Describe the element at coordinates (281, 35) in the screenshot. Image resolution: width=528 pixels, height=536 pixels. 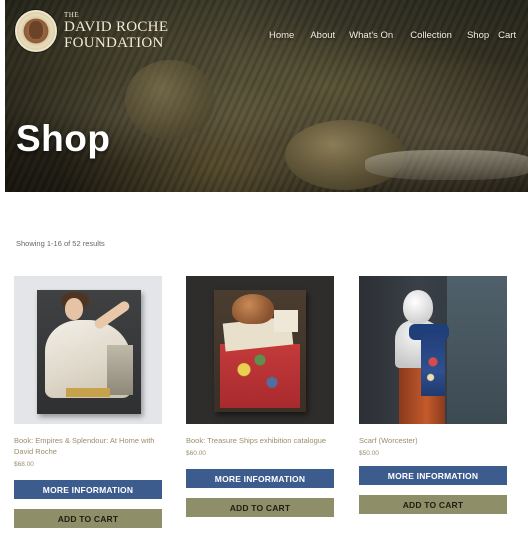
I see `nav-home: Home` at that location.